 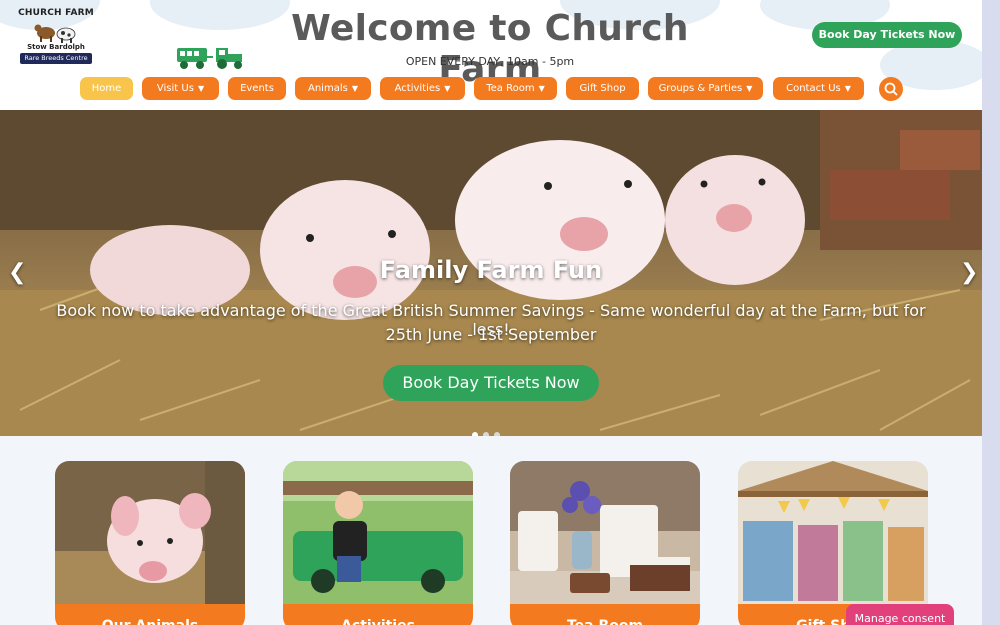 I want to click on card-image-tea-room, so click(x=605, y=532).